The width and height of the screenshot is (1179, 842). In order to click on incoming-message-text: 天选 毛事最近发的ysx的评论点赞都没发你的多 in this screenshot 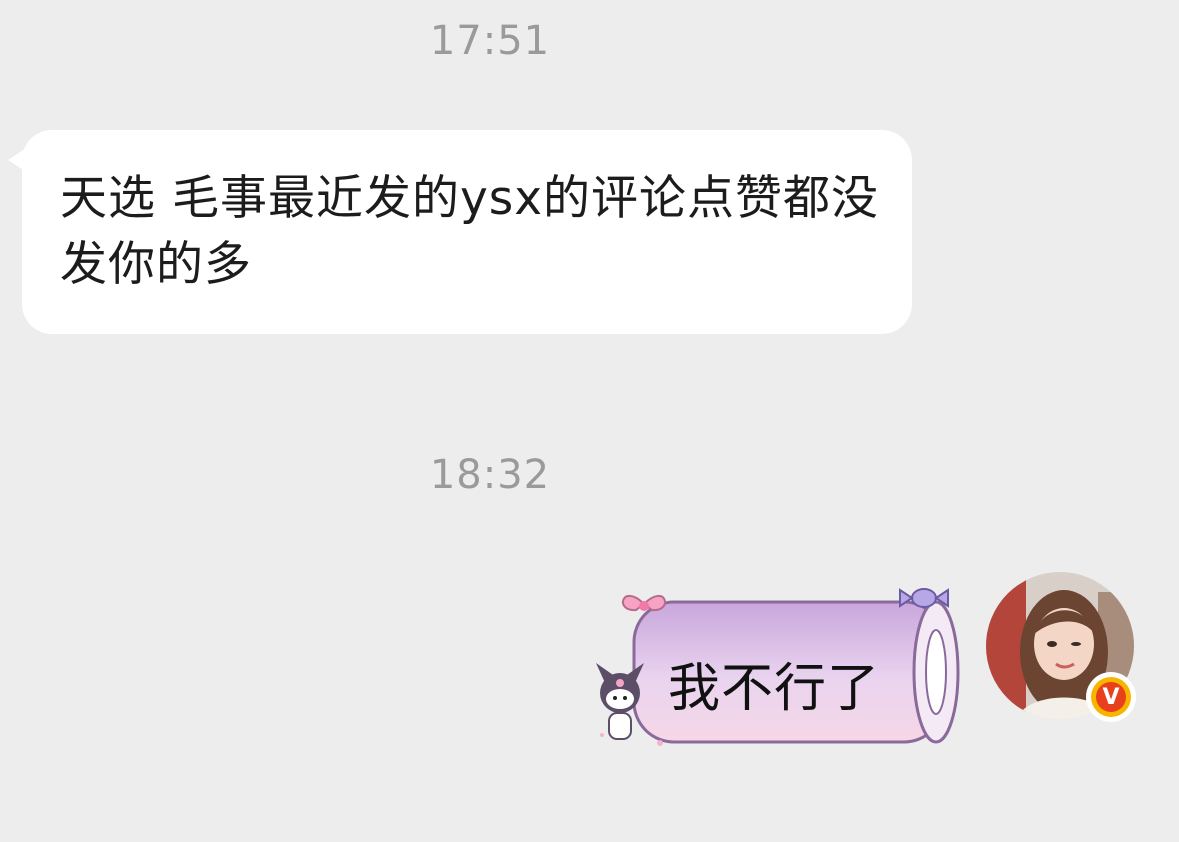, I will do `click(470, 231)`.